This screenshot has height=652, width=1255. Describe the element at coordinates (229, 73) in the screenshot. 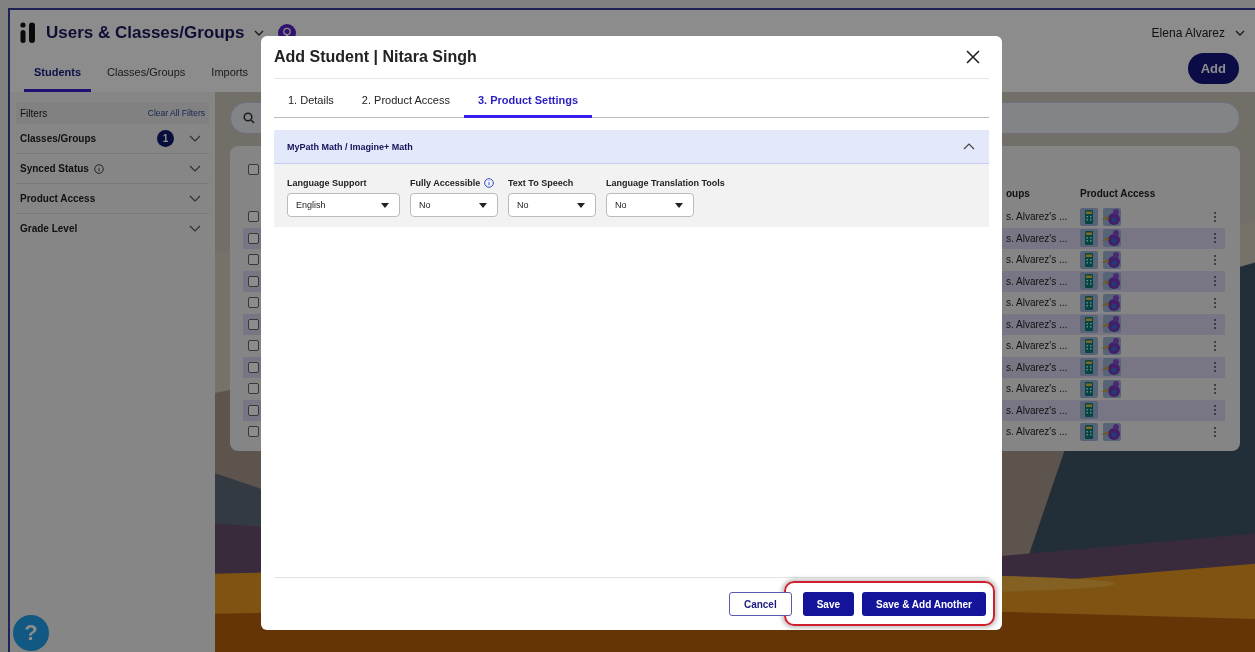

I see `nav-tab: Imports` at that location.